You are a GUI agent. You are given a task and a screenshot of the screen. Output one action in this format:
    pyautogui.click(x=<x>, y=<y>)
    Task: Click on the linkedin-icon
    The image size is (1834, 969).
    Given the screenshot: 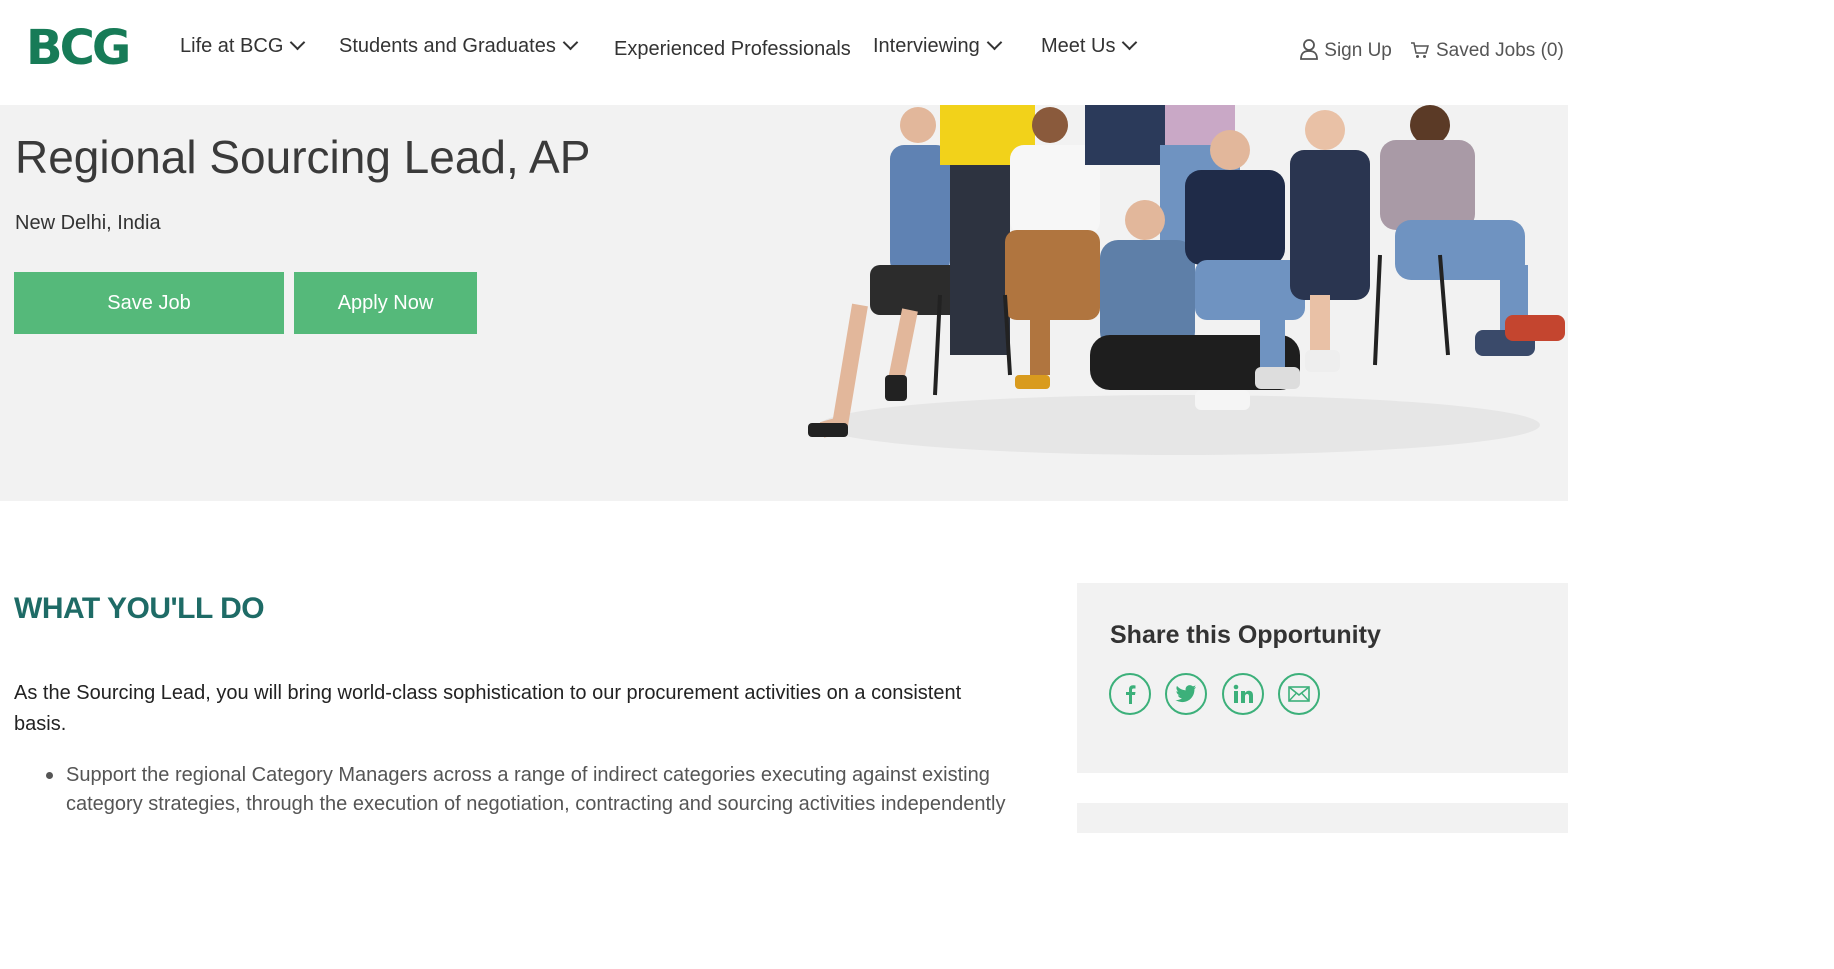 What is the action you would take?
    pyautogui.click(x=1243, y=693)
    